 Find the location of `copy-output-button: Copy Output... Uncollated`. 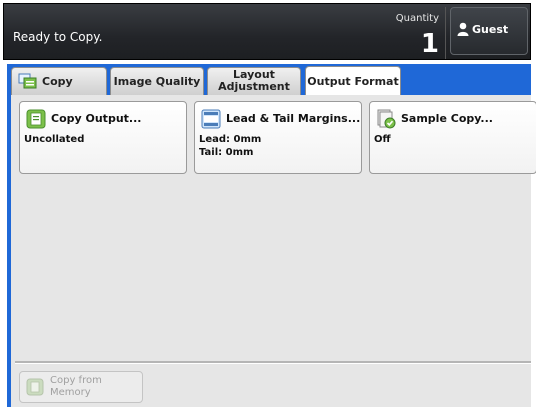

copy-output-button: Copy Output... Uncollated is located at coordinates (103, 137).